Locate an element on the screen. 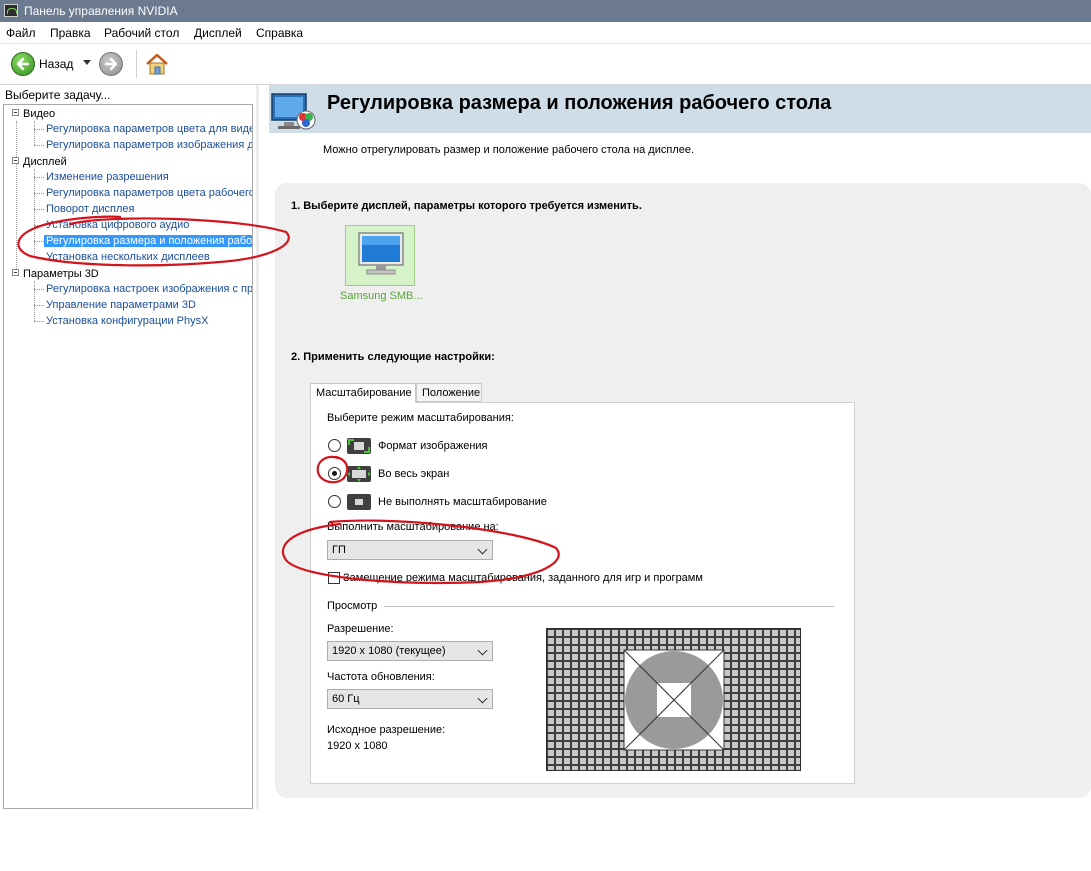 The image size is (1091, 871). display-selector is located at coordinates (380, 255).